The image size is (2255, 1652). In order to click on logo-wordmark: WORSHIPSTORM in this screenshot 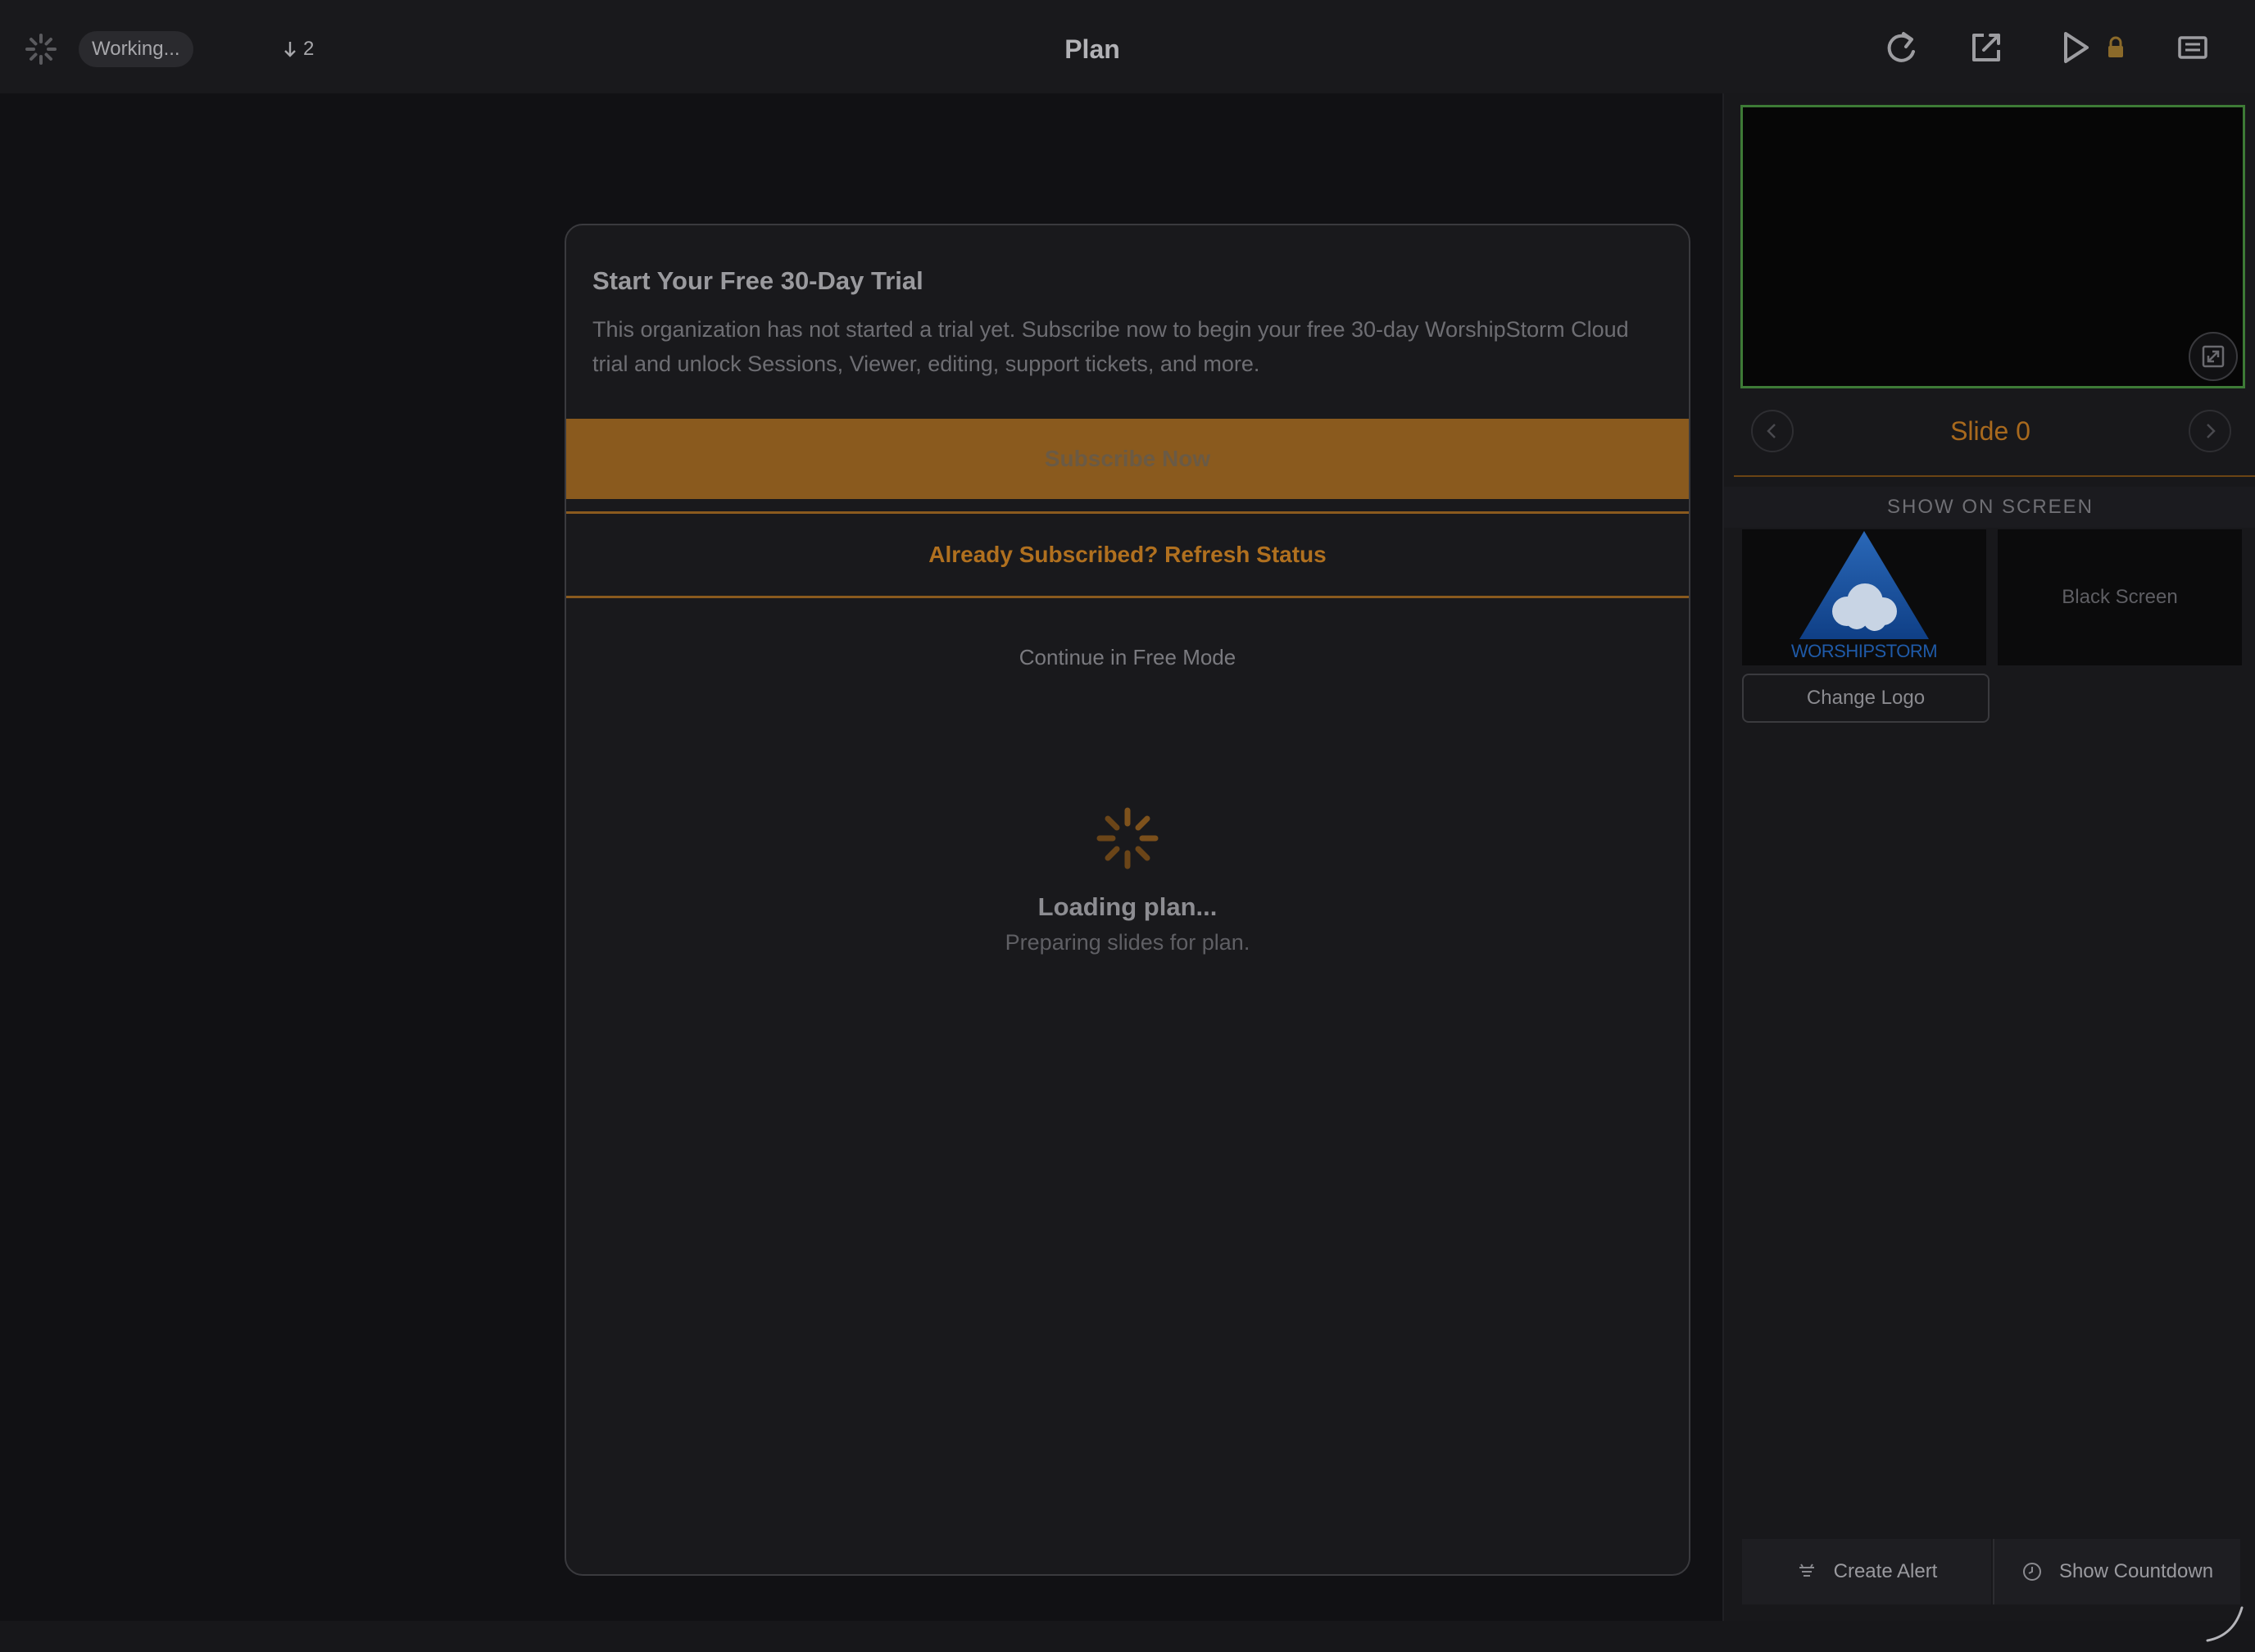, I will do `click(1864, 651)`.